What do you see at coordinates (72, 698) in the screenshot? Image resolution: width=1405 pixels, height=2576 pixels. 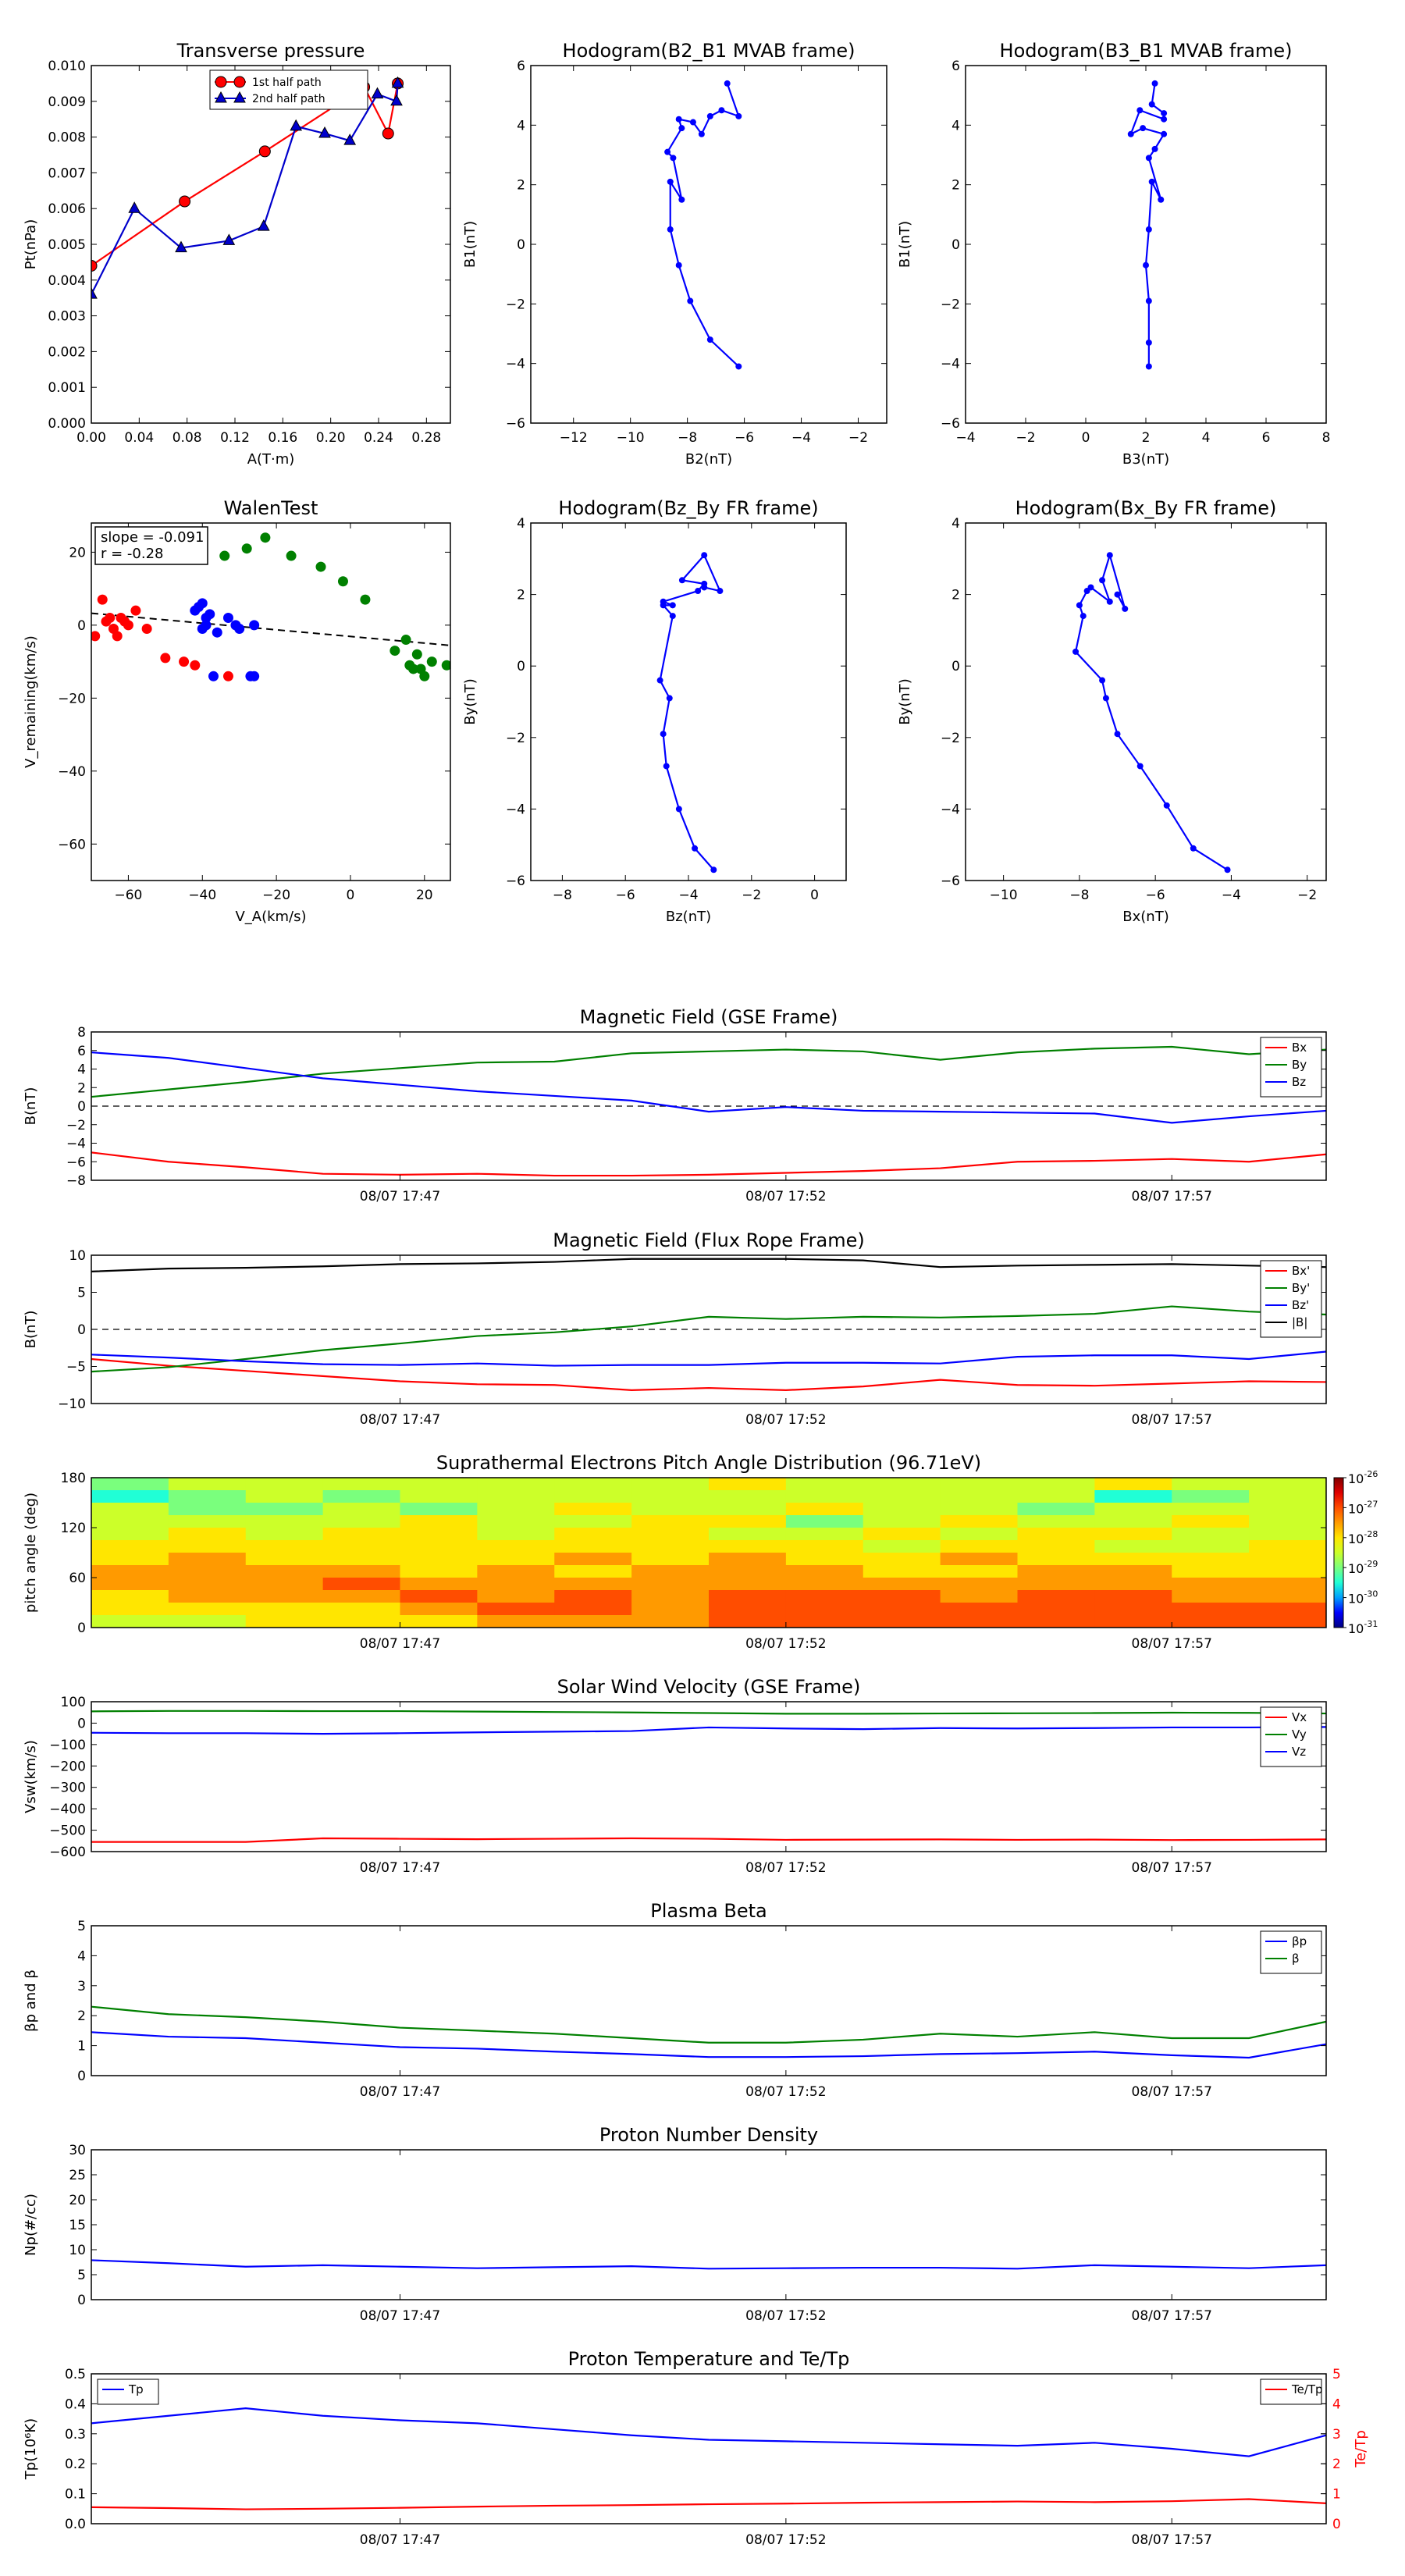 I see `y-tick-label: −20` at bounding box center [72, 698].